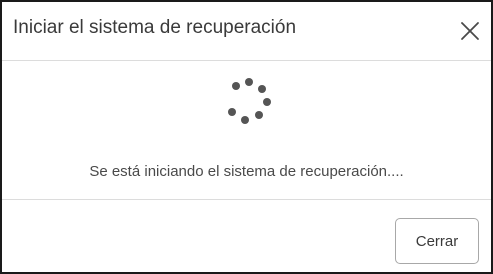 The width and height of the screenshot is (493, 274). I want to click on close-button: Cerrar, so click(437, 241).